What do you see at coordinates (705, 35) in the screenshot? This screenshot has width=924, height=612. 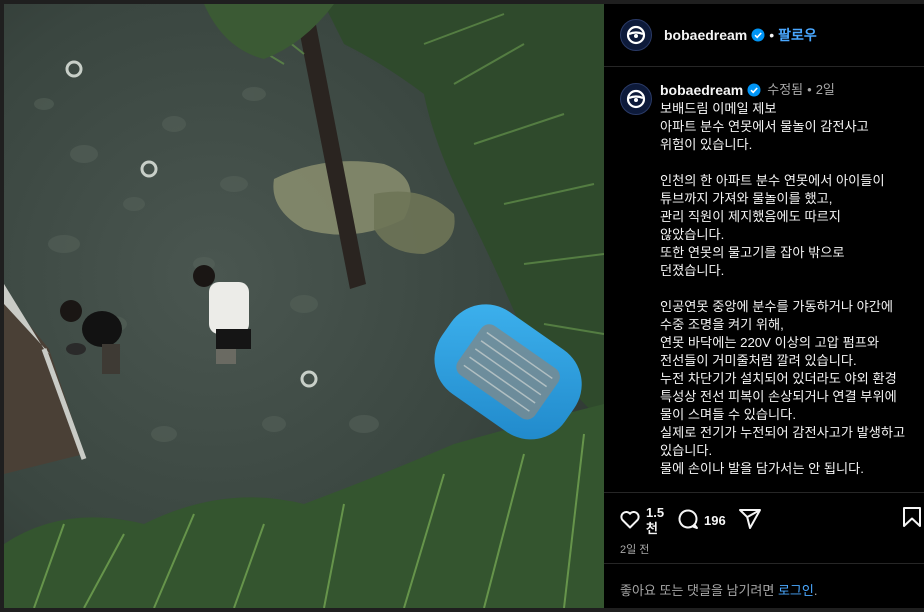 I see `account-username: bobaedream` at bounding box center [705, 35].